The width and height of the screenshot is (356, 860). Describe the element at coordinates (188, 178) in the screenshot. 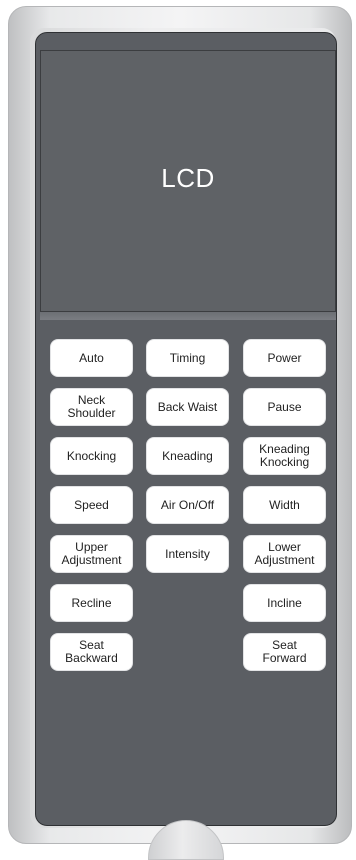

I see `lcd-label: LCD` at that location.